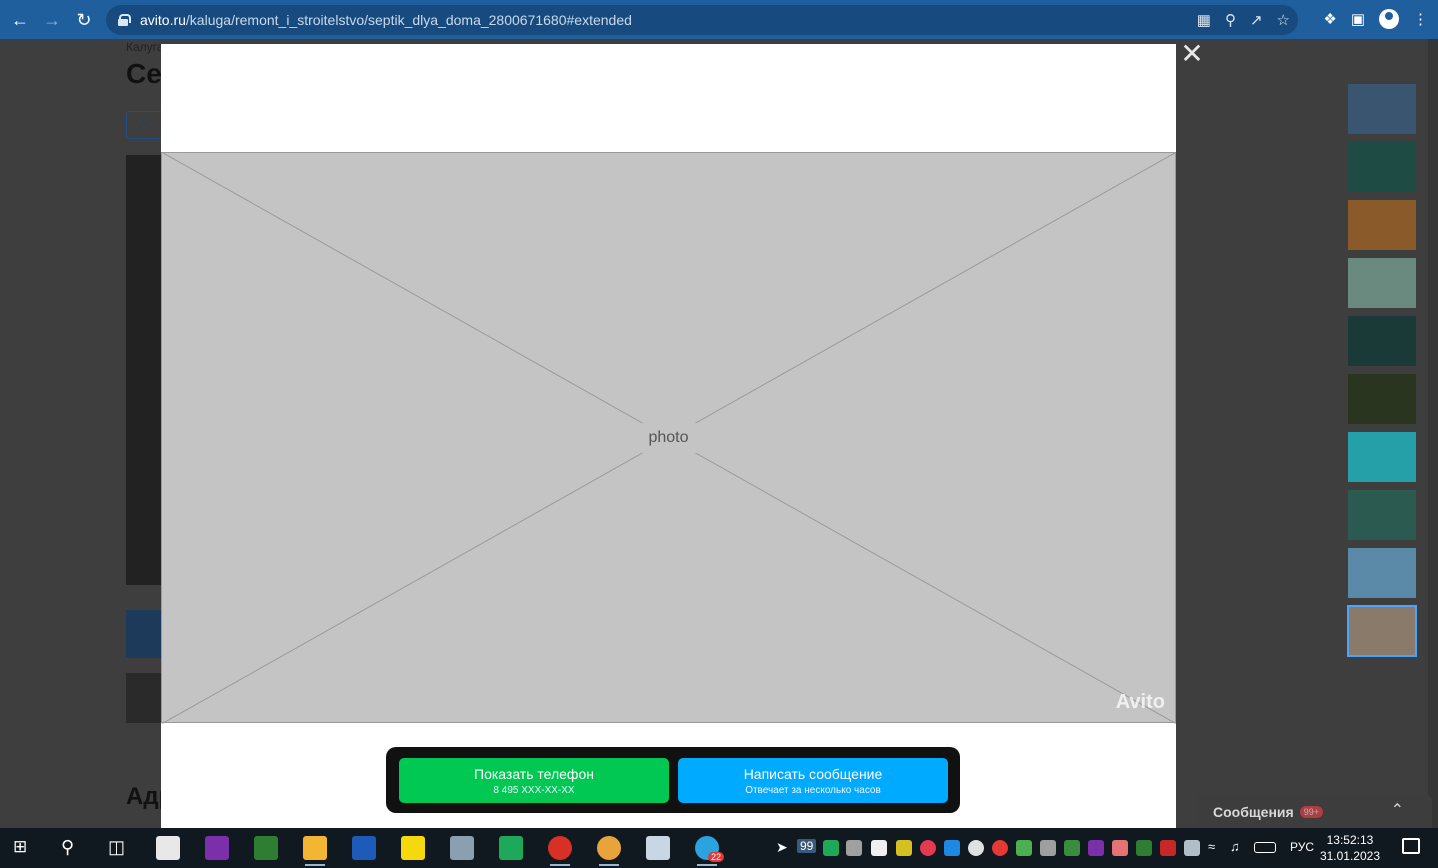 The image size is (1438, 868). Describe the element at coordinates (84, 20) in the screenshot. I see `reload-icon: ↻` at that location.